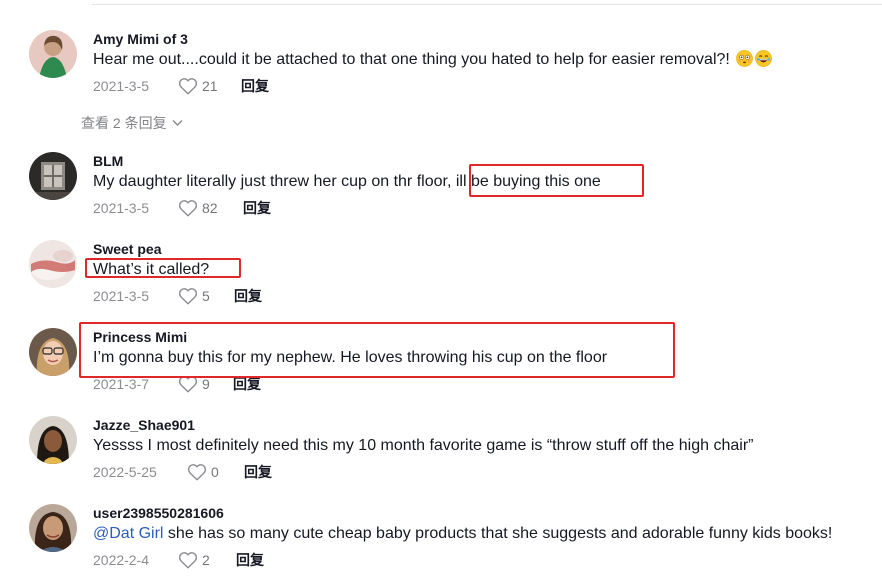 The height and width of the screenshot is (584, 882). I want to click on like-count: 2, so click(206, 560).